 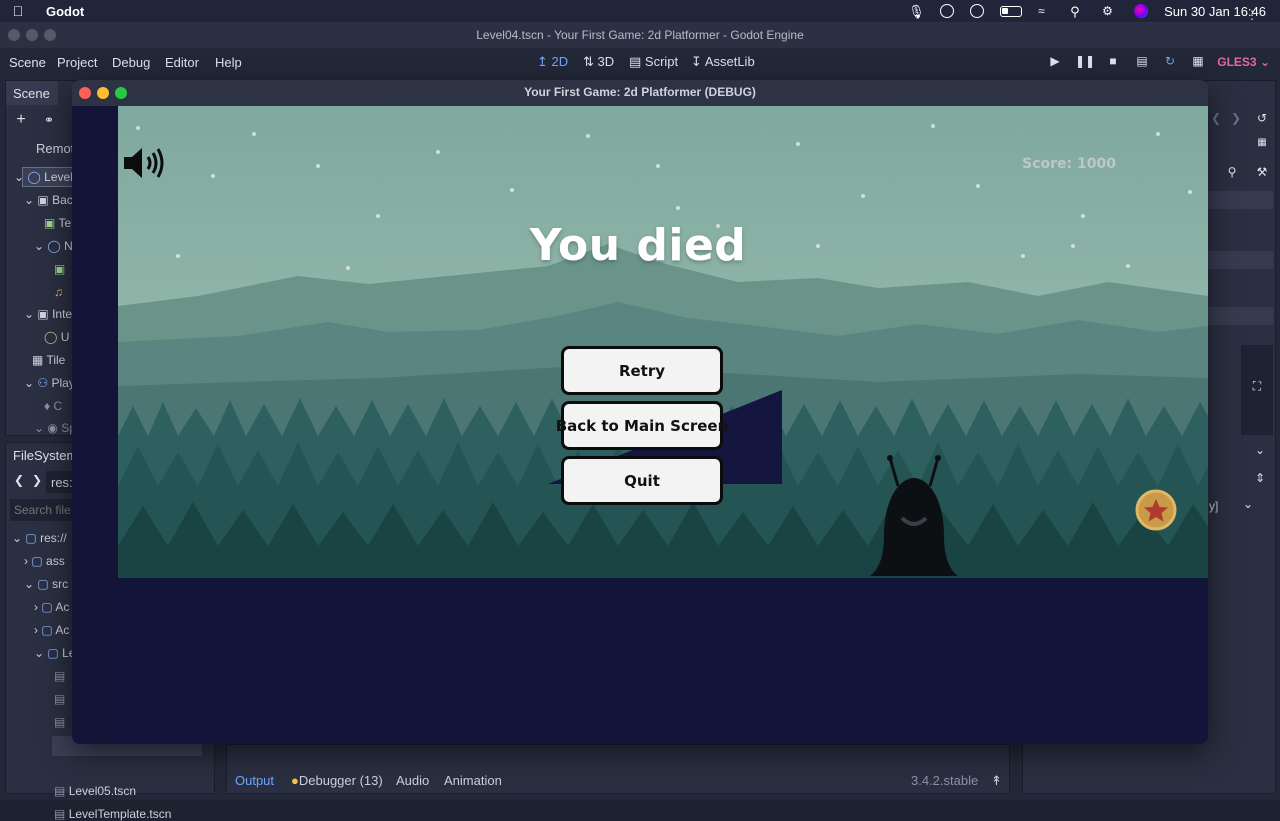 I want to click on menu-debug: Debug, so click(x=131, y=62).